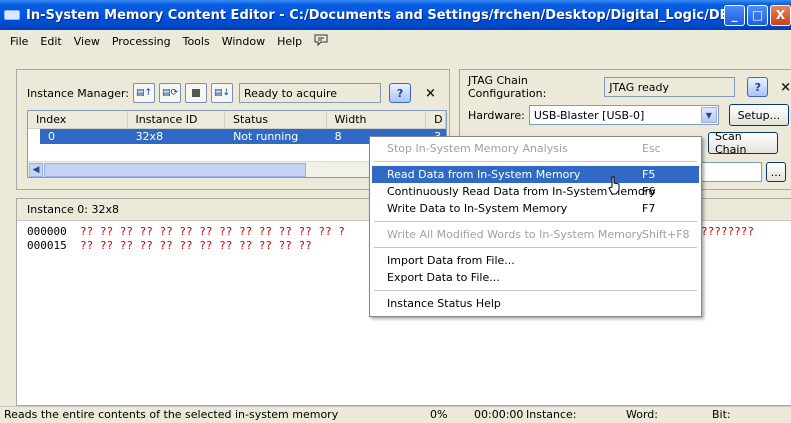  I want to click on memory-data: ?? ?? ?? ?? ?? ?? ?? ?? ?? ?? ?? ??, so click(196, 245).